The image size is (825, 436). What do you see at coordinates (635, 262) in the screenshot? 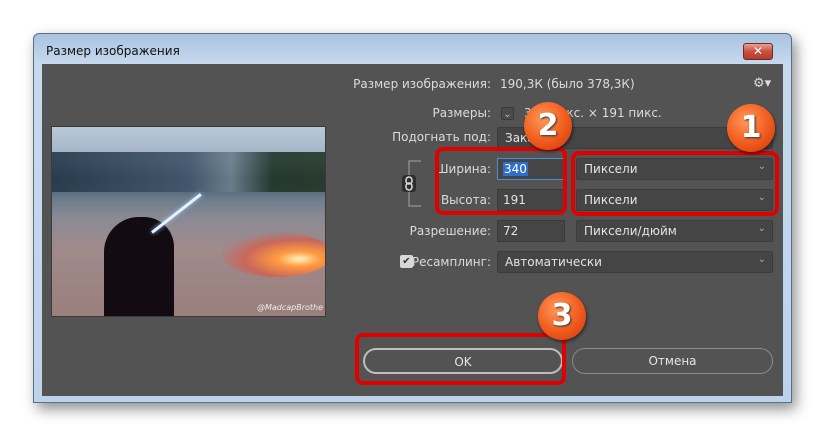
I see `resample-dropdown: Автоматически ⌄` at bounding box center [635, 262].